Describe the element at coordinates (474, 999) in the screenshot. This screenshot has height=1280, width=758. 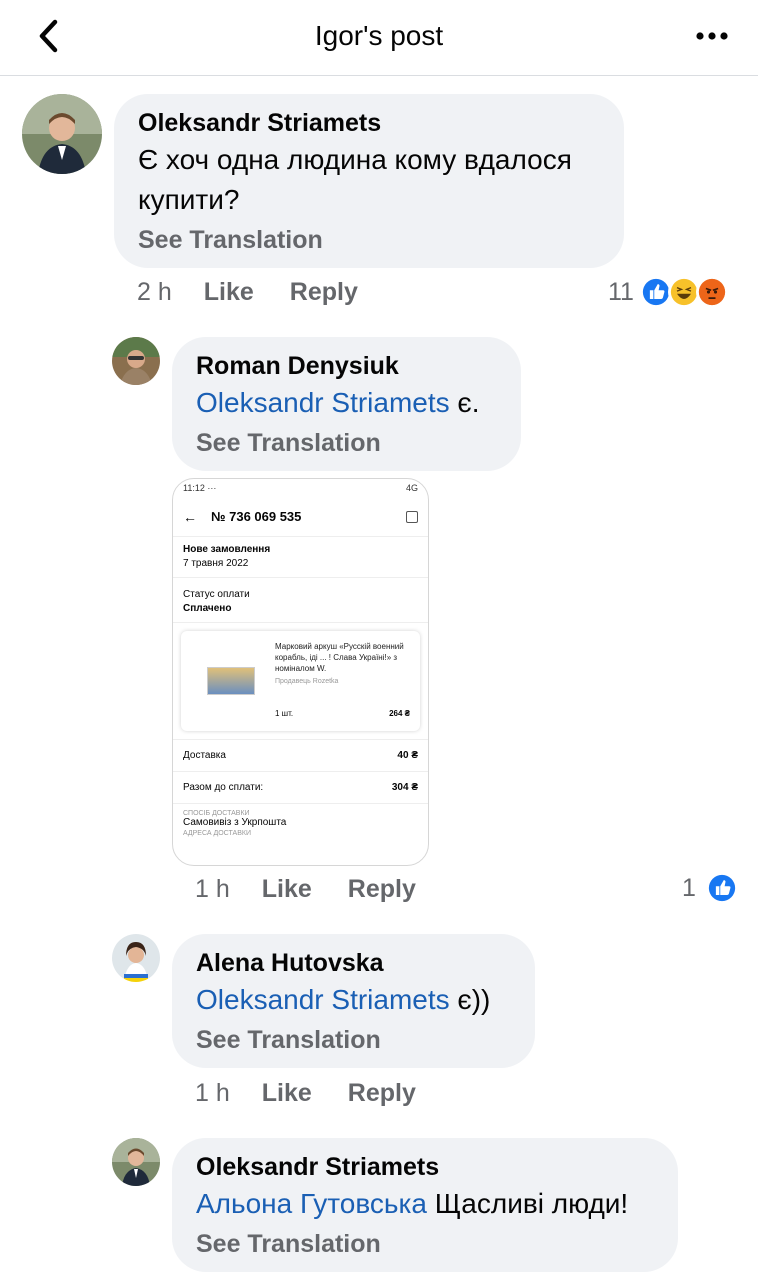
I see `comment-text-body: є))` at that location.